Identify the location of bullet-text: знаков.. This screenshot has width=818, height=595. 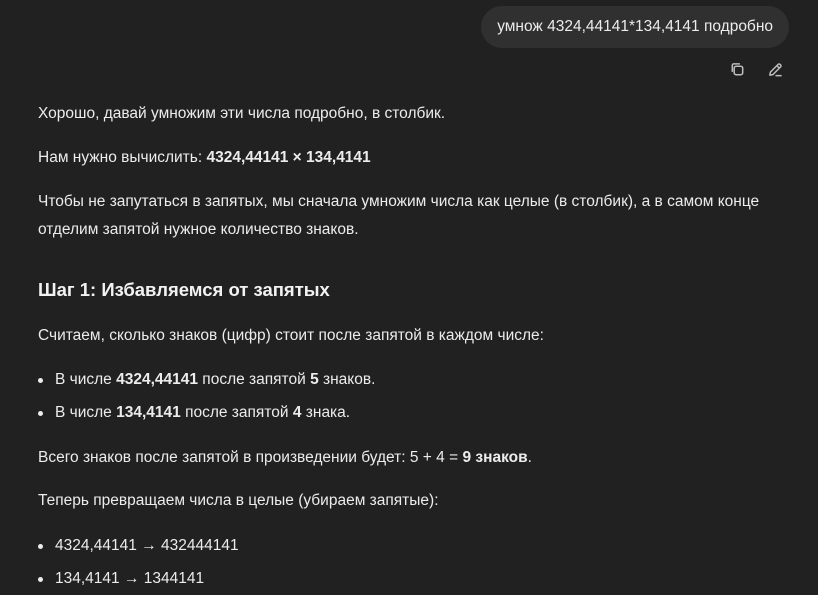
(347, 379).